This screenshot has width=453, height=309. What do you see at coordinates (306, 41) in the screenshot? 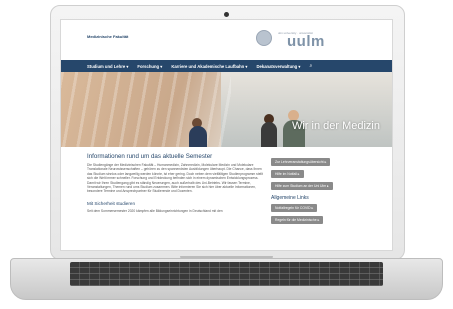
I see `uulm-logo: uulm` at bounding box center [306, 41].